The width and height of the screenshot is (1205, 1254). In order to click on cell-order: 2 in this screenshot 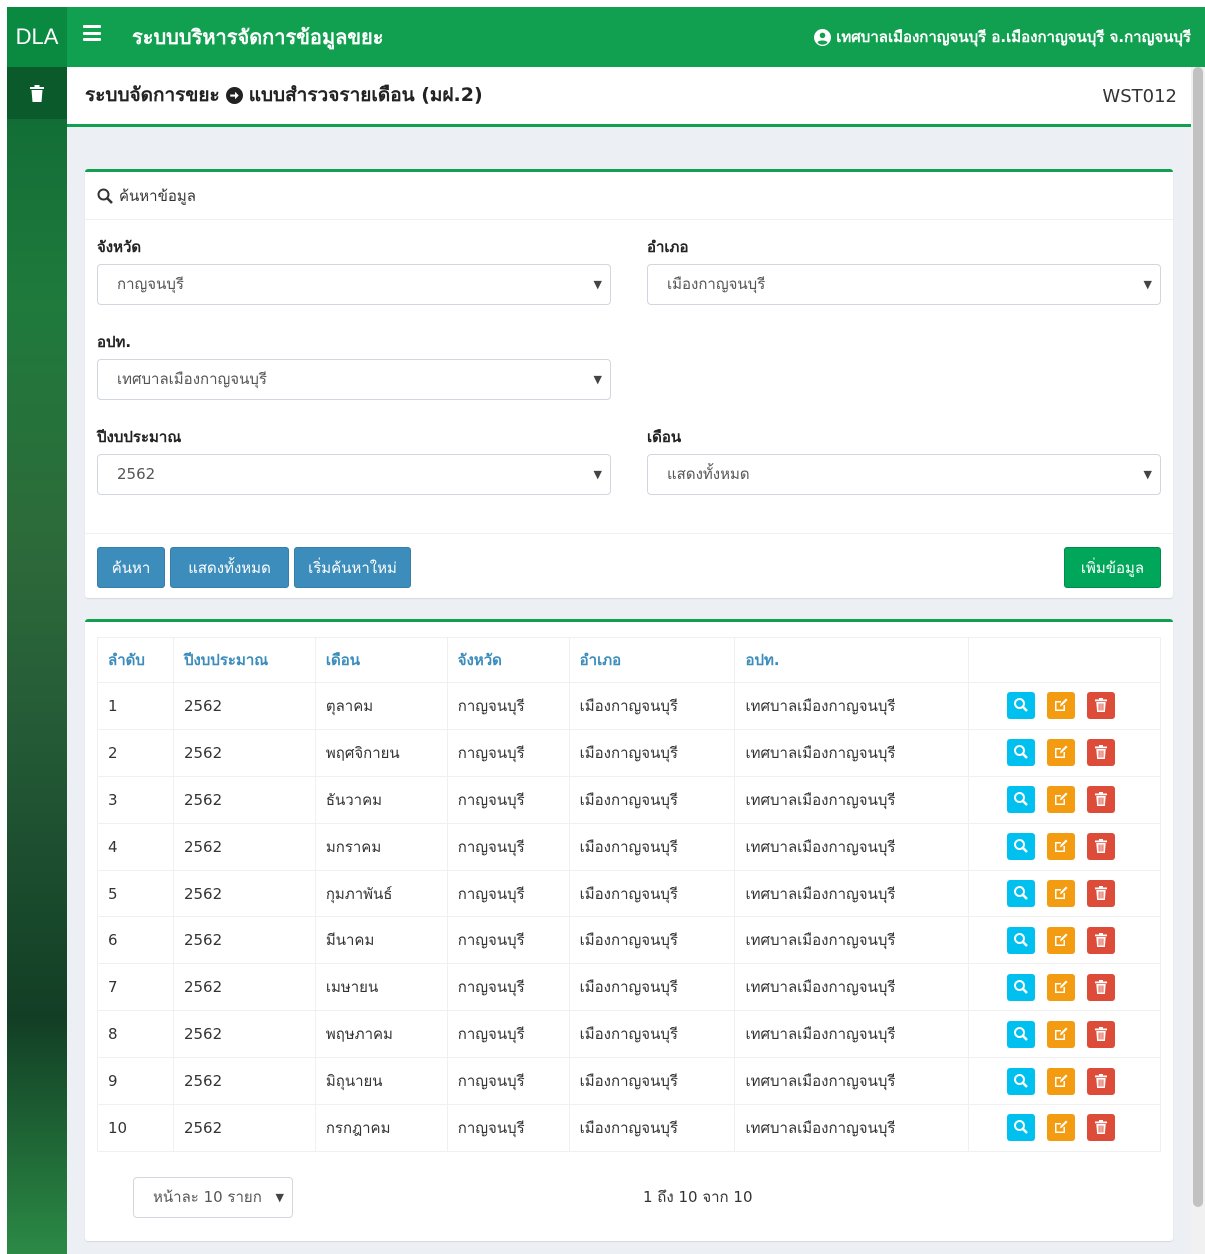, I will do `click(135, 752)`.